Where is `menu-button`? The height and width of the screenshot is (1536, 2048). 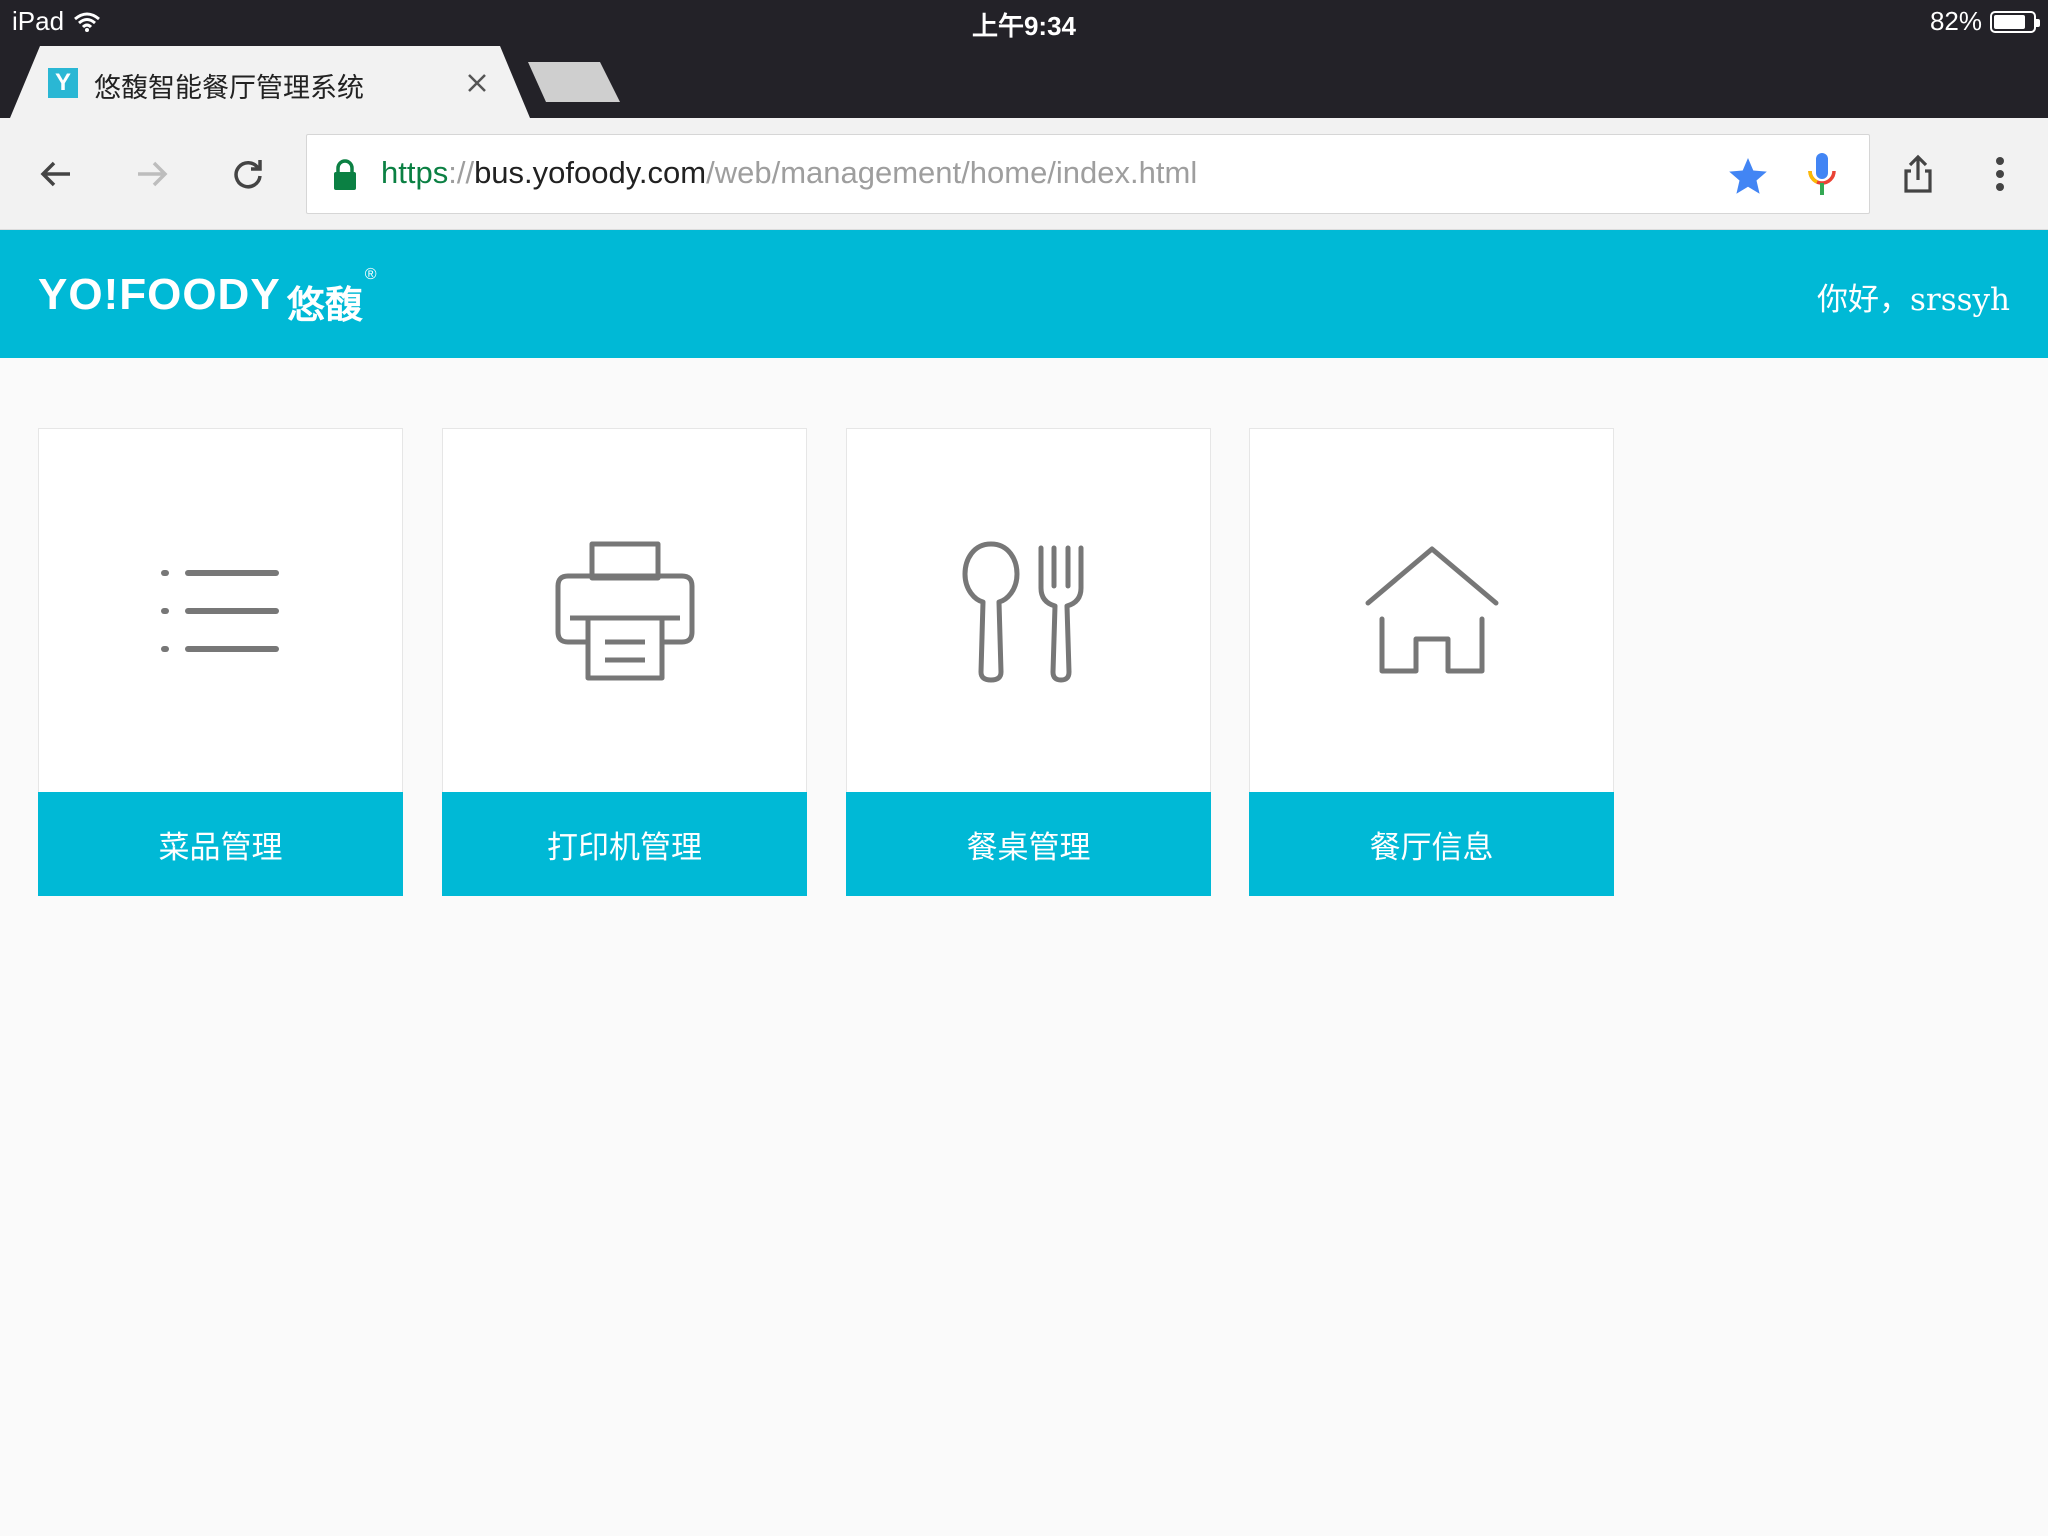 menu-button is located at coordinates (2000, 174).